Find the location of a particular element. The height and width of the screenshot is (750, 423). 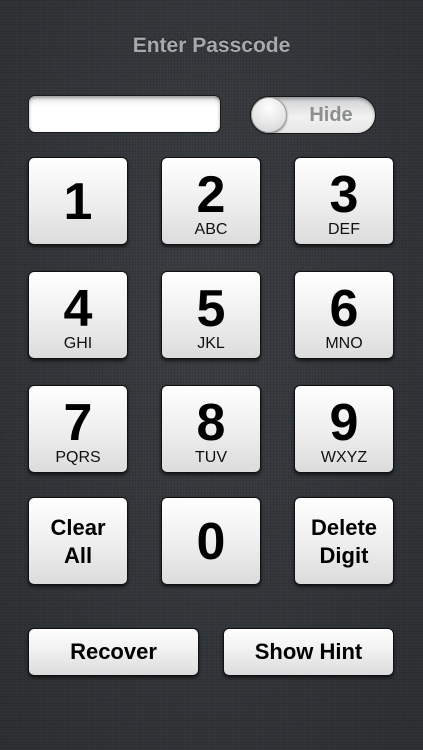

key-0: 0 is located at coordinates (211, 541).